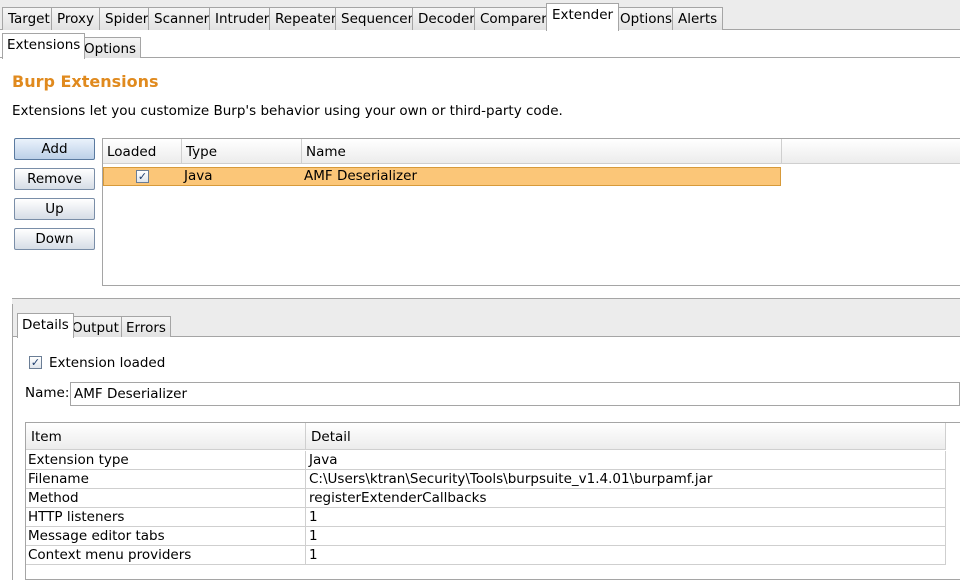 This screenshot has width=960, height=580. Describe the element at coordinates (142, 176) in the screenshot. I see `checkmark-icon: ✓` at that location.